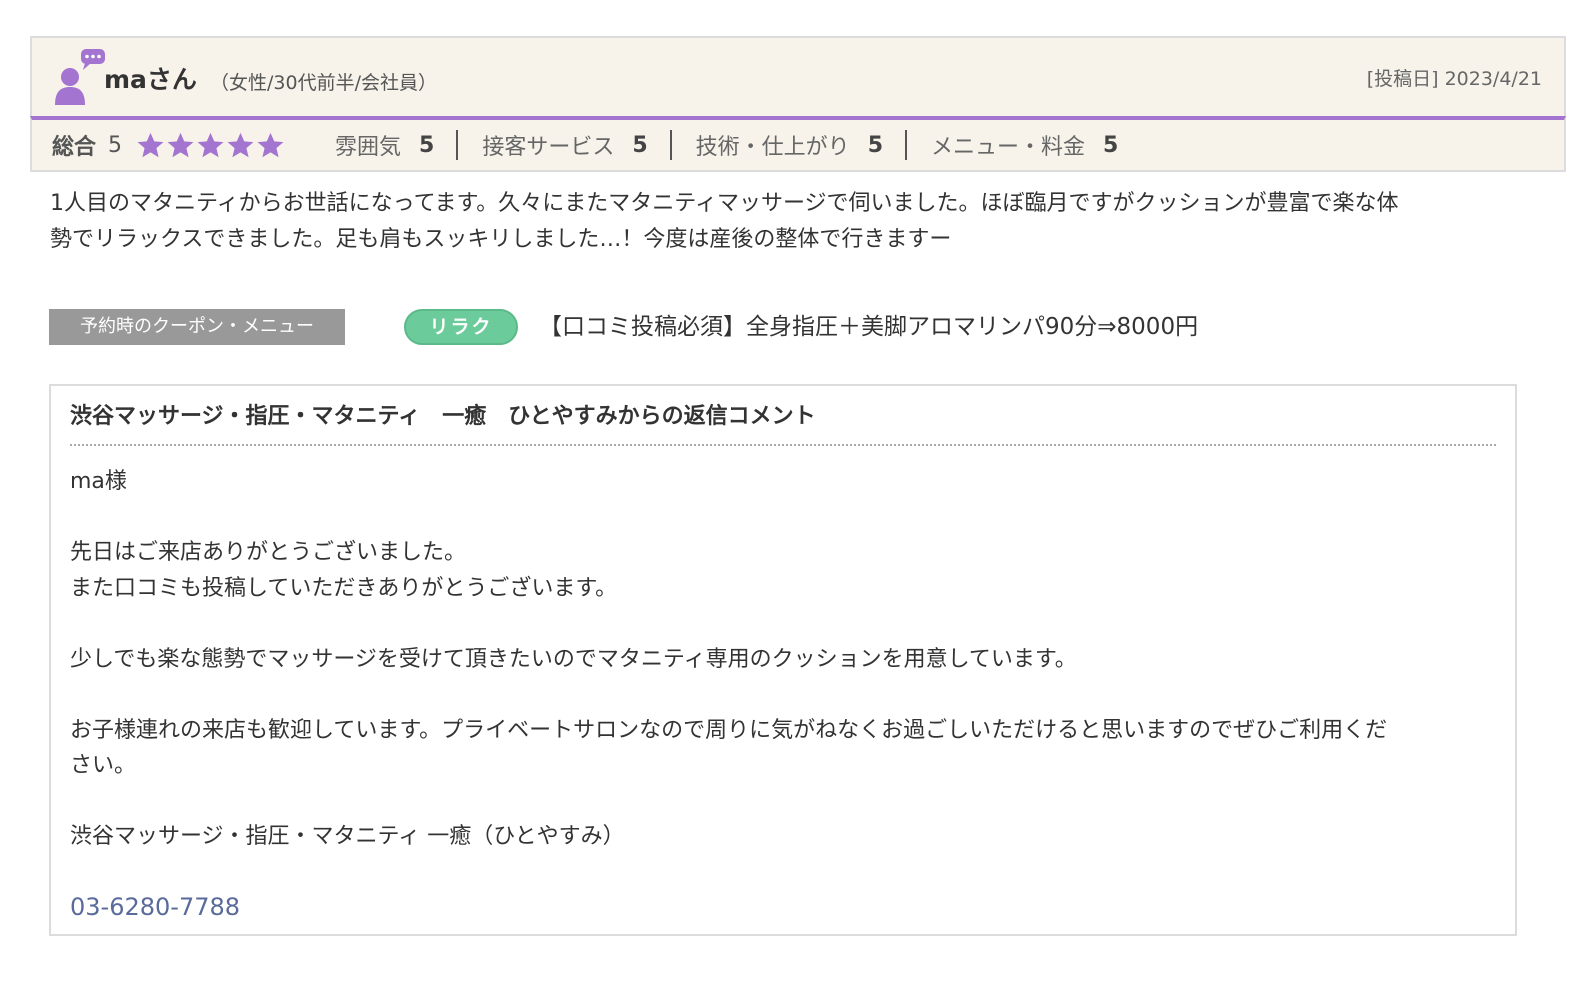  Describe the element at coordinates (772, 147) in the screenshot. I see `rating-technique-label: 技術・仕上がり` at that location.